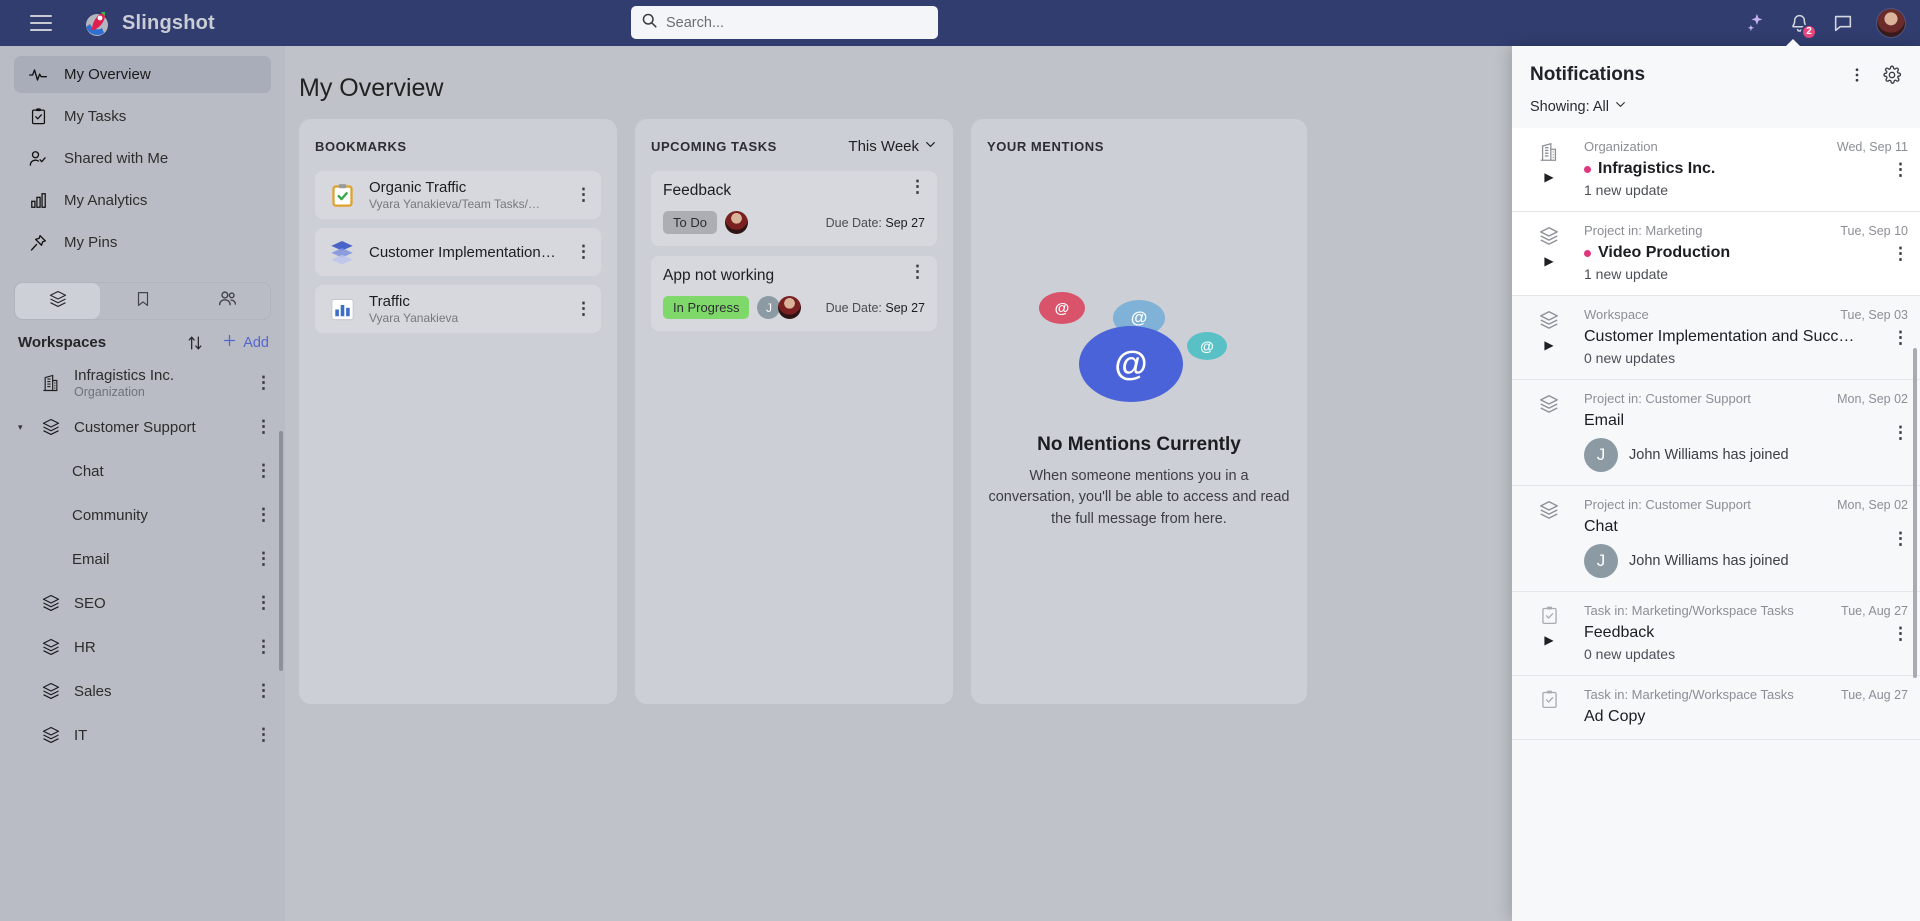 The image size is (1920, 921). I want to click on sidebar-item-my-analytics: My Analytics, so click(142, 200).